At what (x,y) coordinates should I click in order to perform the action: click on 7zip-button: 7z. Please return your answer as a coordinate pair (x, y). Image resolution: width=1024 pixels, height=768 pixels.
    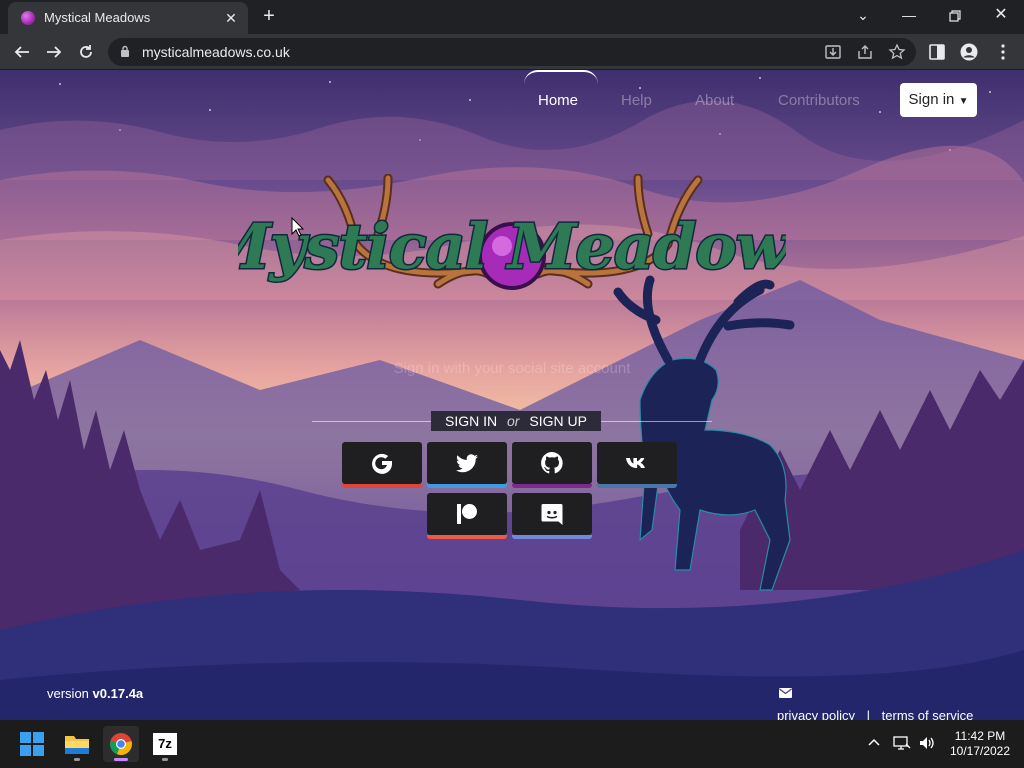
    Looking at the image, I should click on (165, 744).